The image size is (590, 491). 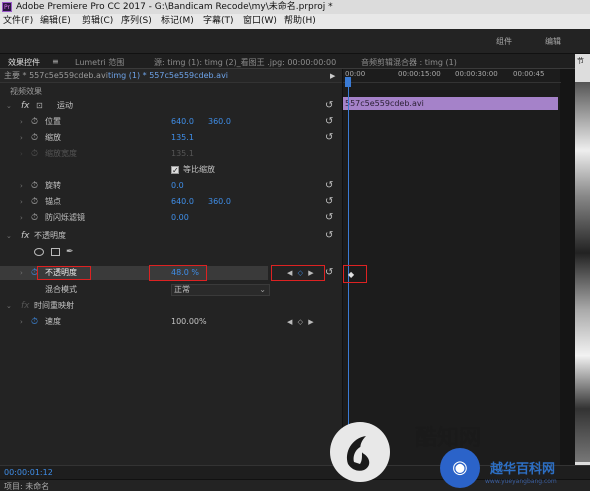 What do you see at coordinates (452, 76) in the screenshot?
I see `time-ruler: 00:00 00:00:15:00 00:00:30:00 00:00:45` at bounding box center [452, 76].